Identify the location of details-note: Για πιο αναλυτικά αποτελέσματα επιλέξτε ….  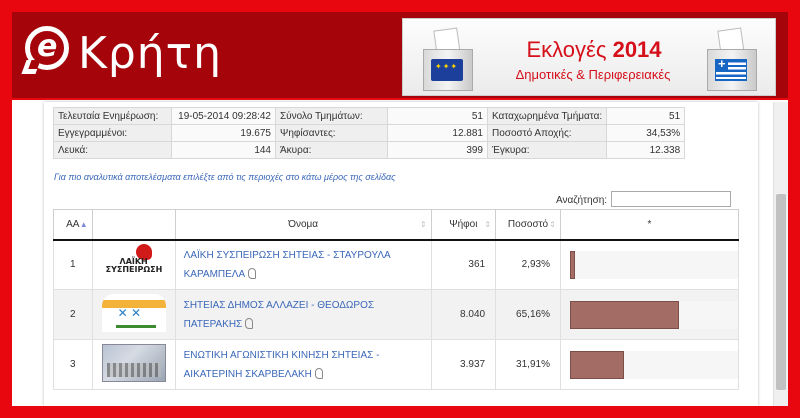
(225, 177).